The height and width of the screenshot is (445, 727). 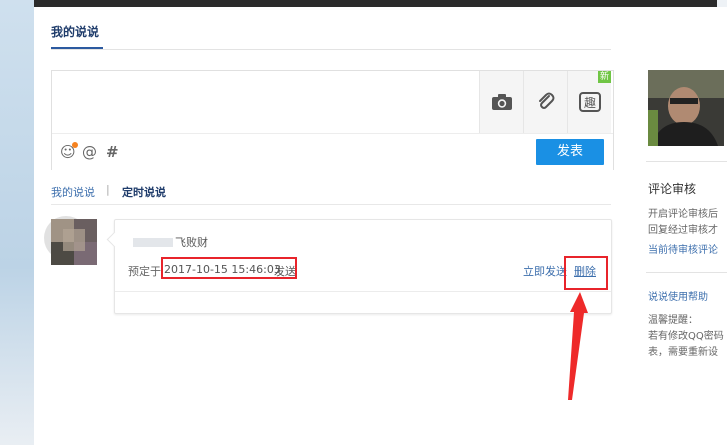 I want to click on pending-review-link: 当前待审核评论, so click(x=683, y=248).